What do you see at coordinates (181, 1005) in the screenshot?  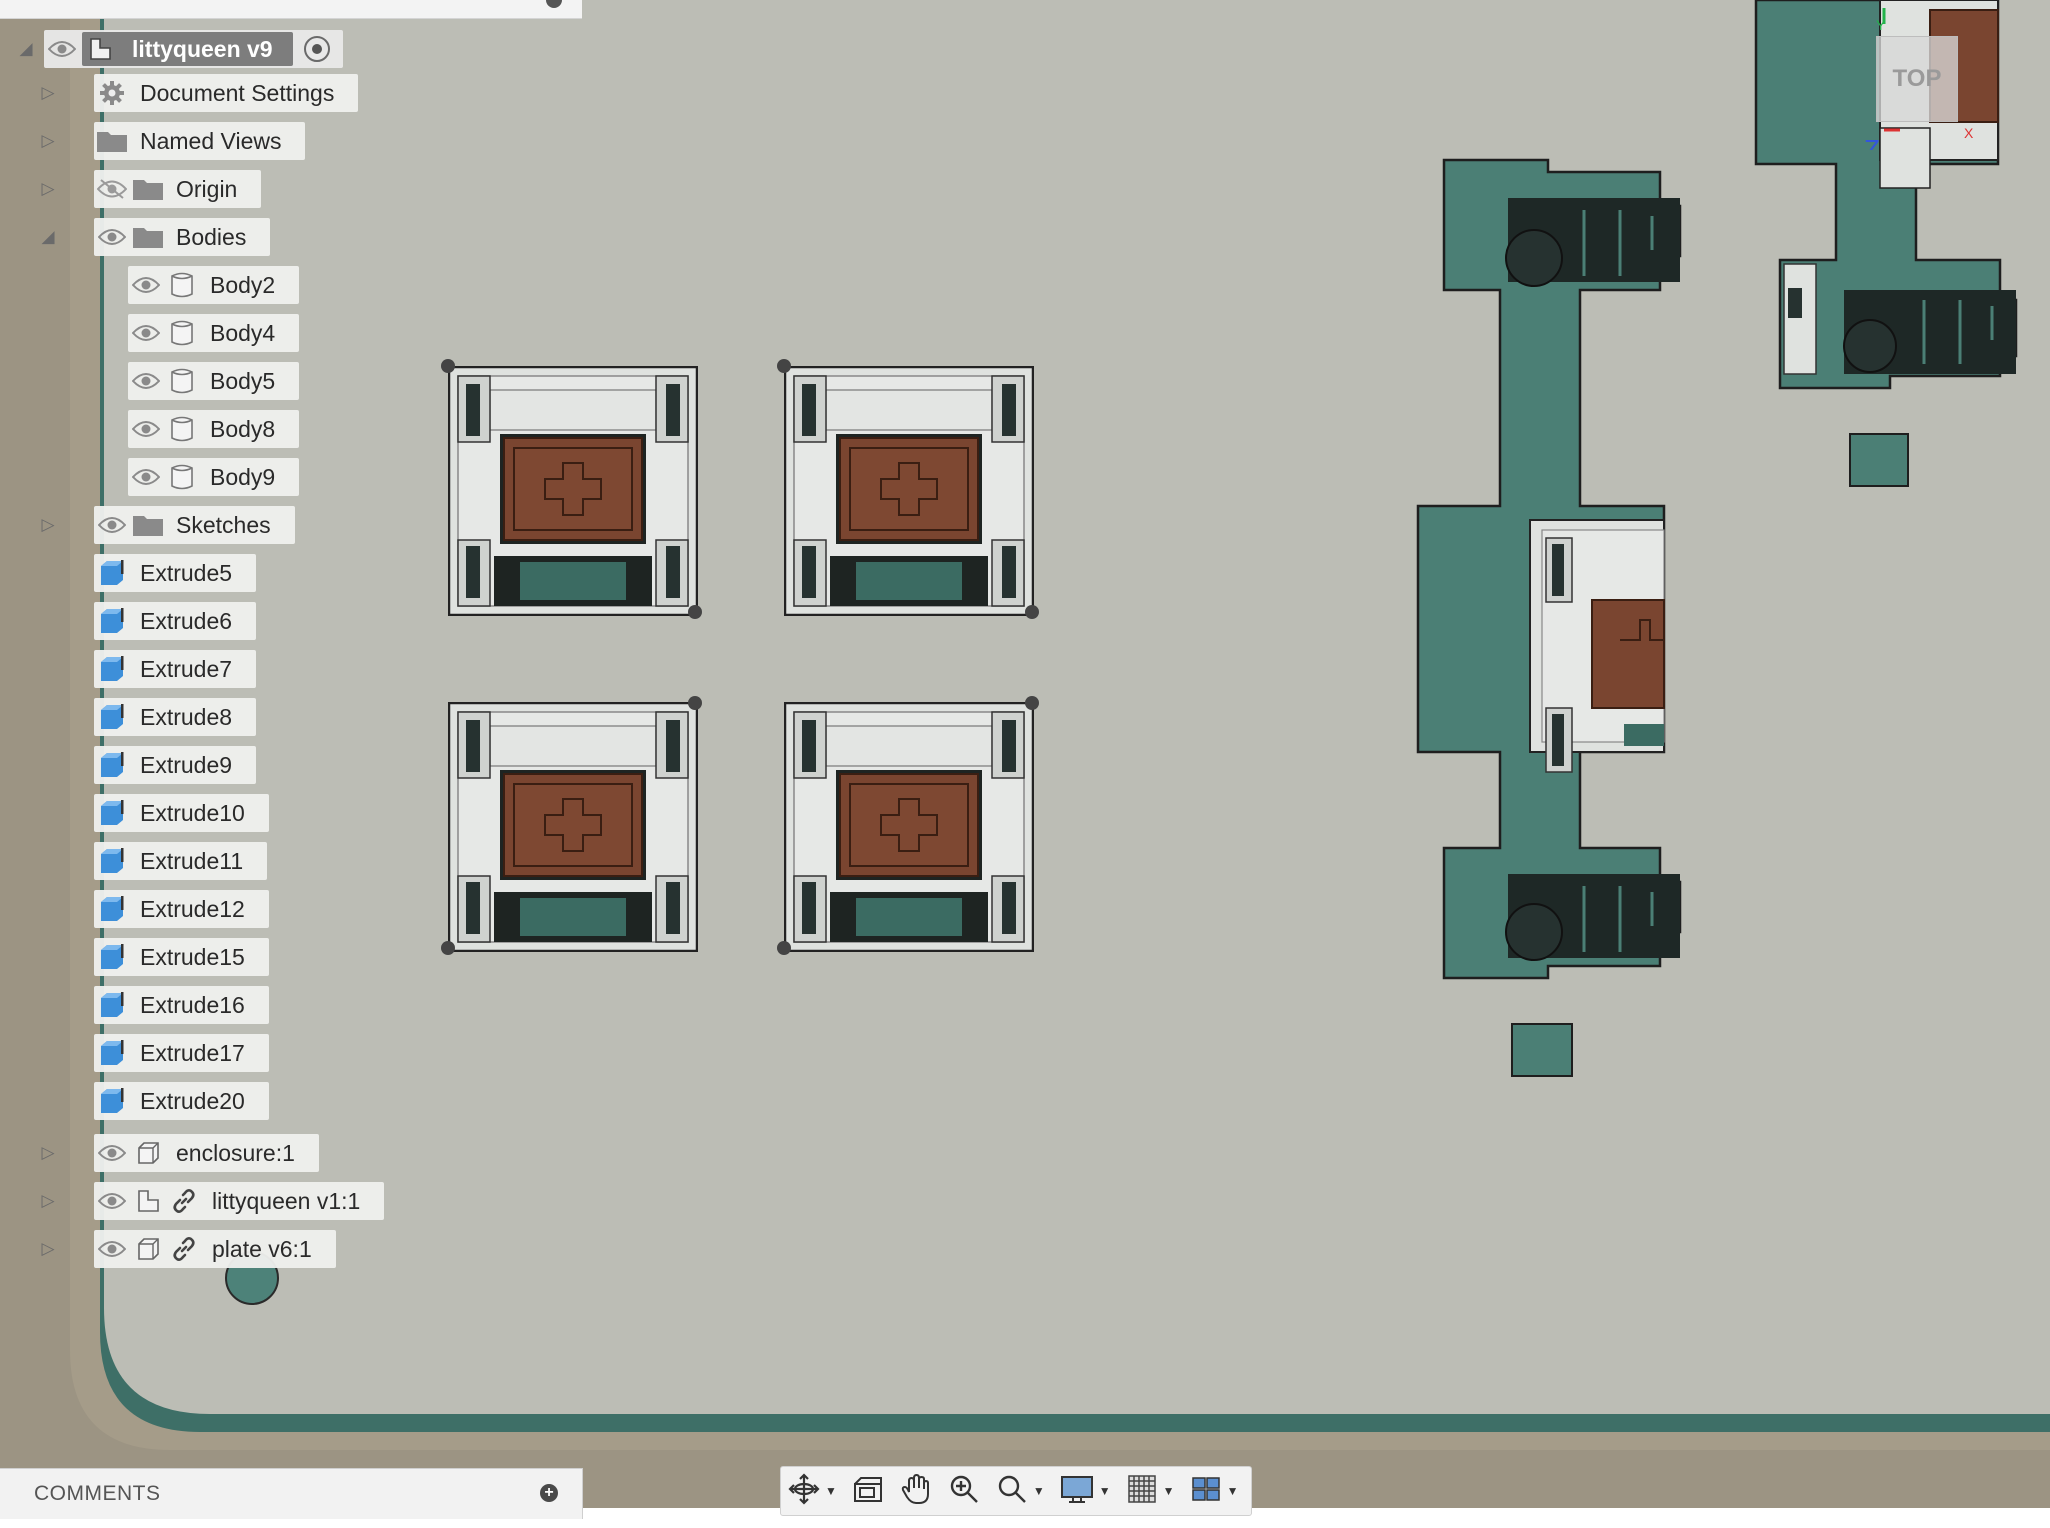 I see `tree-item-feature: Extrude16` at bounding box center [181, 1005].